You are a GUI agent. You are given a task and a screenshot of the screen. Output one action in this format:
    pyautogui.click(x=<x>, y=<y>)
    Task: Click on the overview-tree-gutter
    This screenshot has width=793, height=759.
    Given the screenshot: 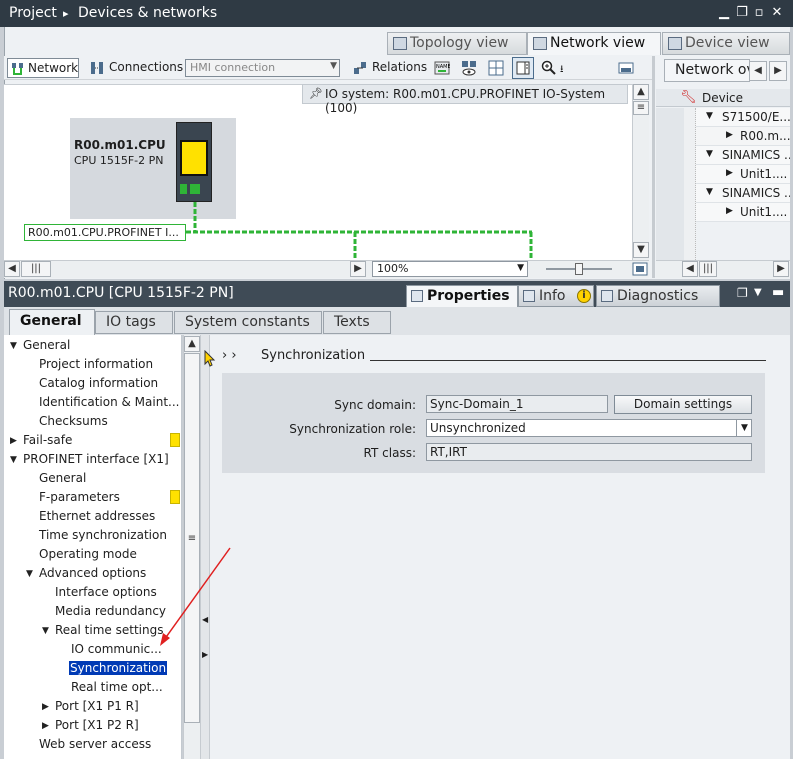 What is the action you would take?
    pyautogui.click(x=690, y=184)
    